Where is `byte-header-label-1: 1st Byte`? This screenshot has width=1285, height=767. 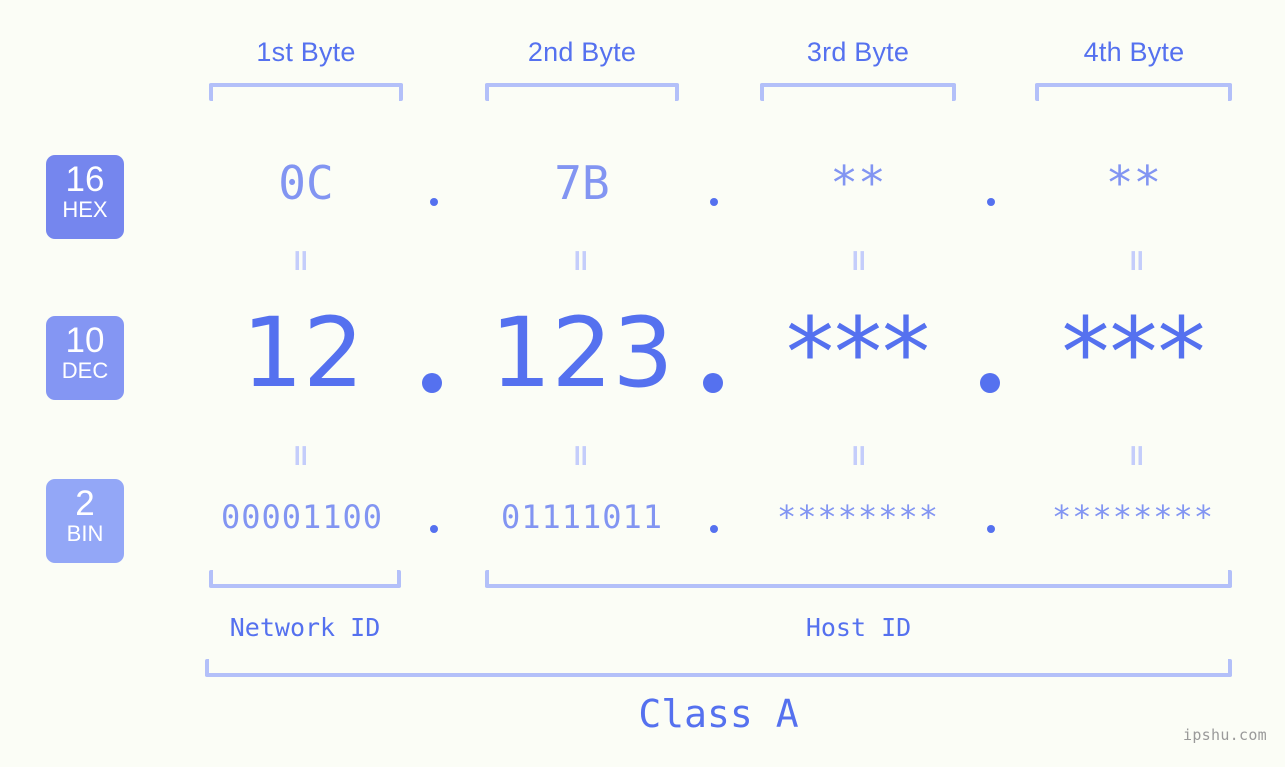
byte-header-label-1: 1st Byte is located at coordinates (306, 52).